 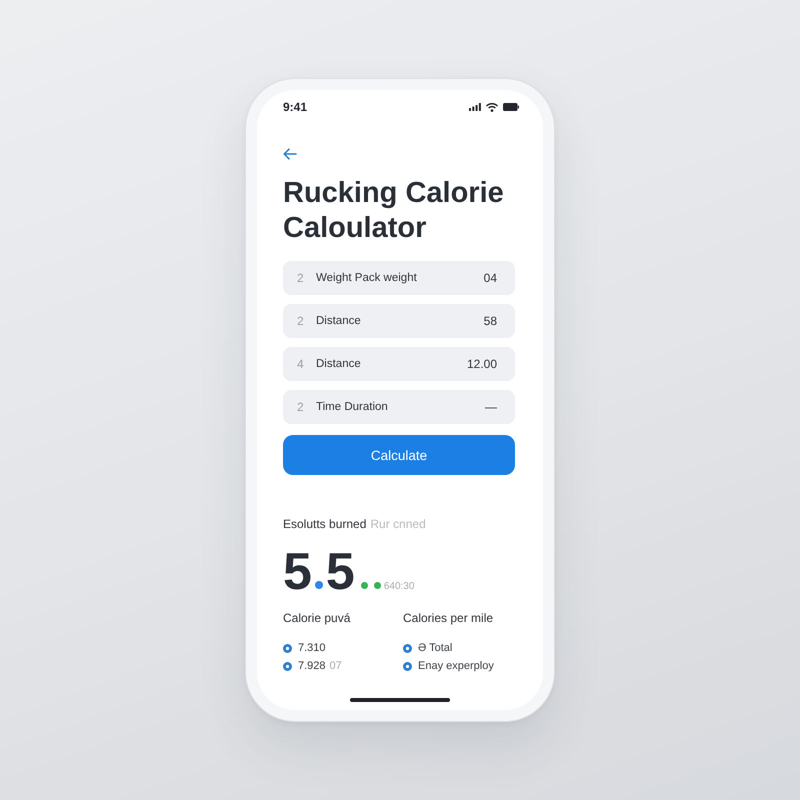 What do you see at coordinates (290, 154) in the screenshot?
I see `back-arrow-icon` at bounding box center [290, 154].